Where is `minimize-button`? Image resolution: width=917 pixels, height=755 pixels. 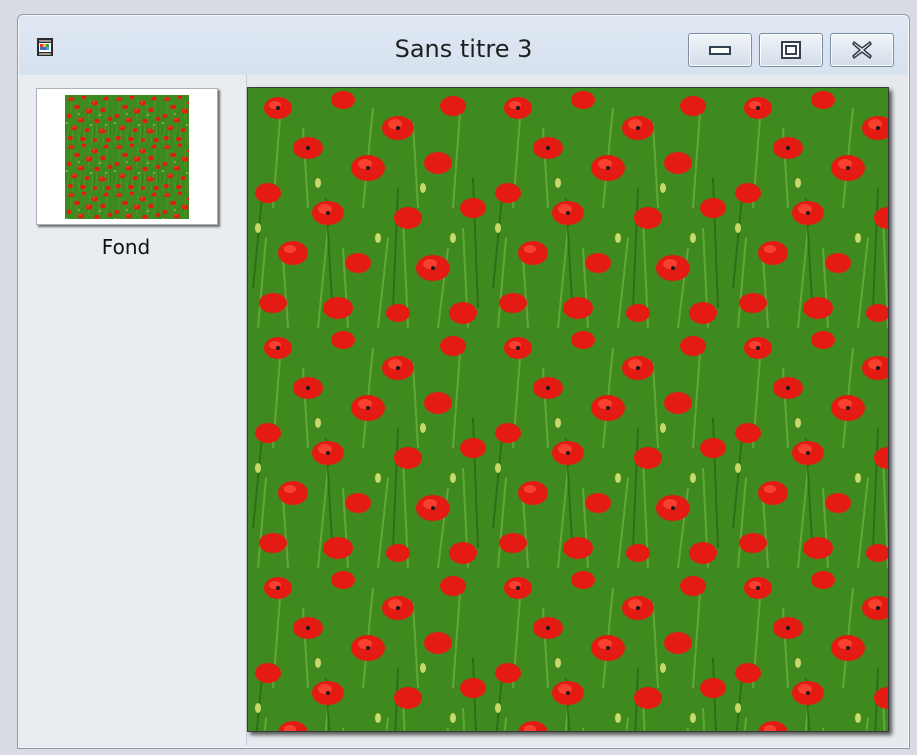 minimize-button is located at coordinates (720, 50).